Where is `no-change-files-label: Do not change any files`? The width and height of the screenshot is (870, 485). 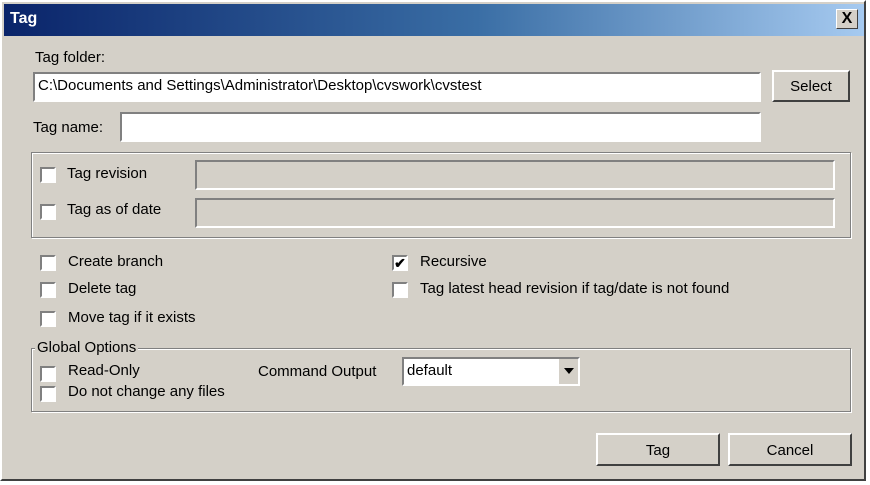 no-change-files-label: Do not change any files is located at coordinates (146, 391).